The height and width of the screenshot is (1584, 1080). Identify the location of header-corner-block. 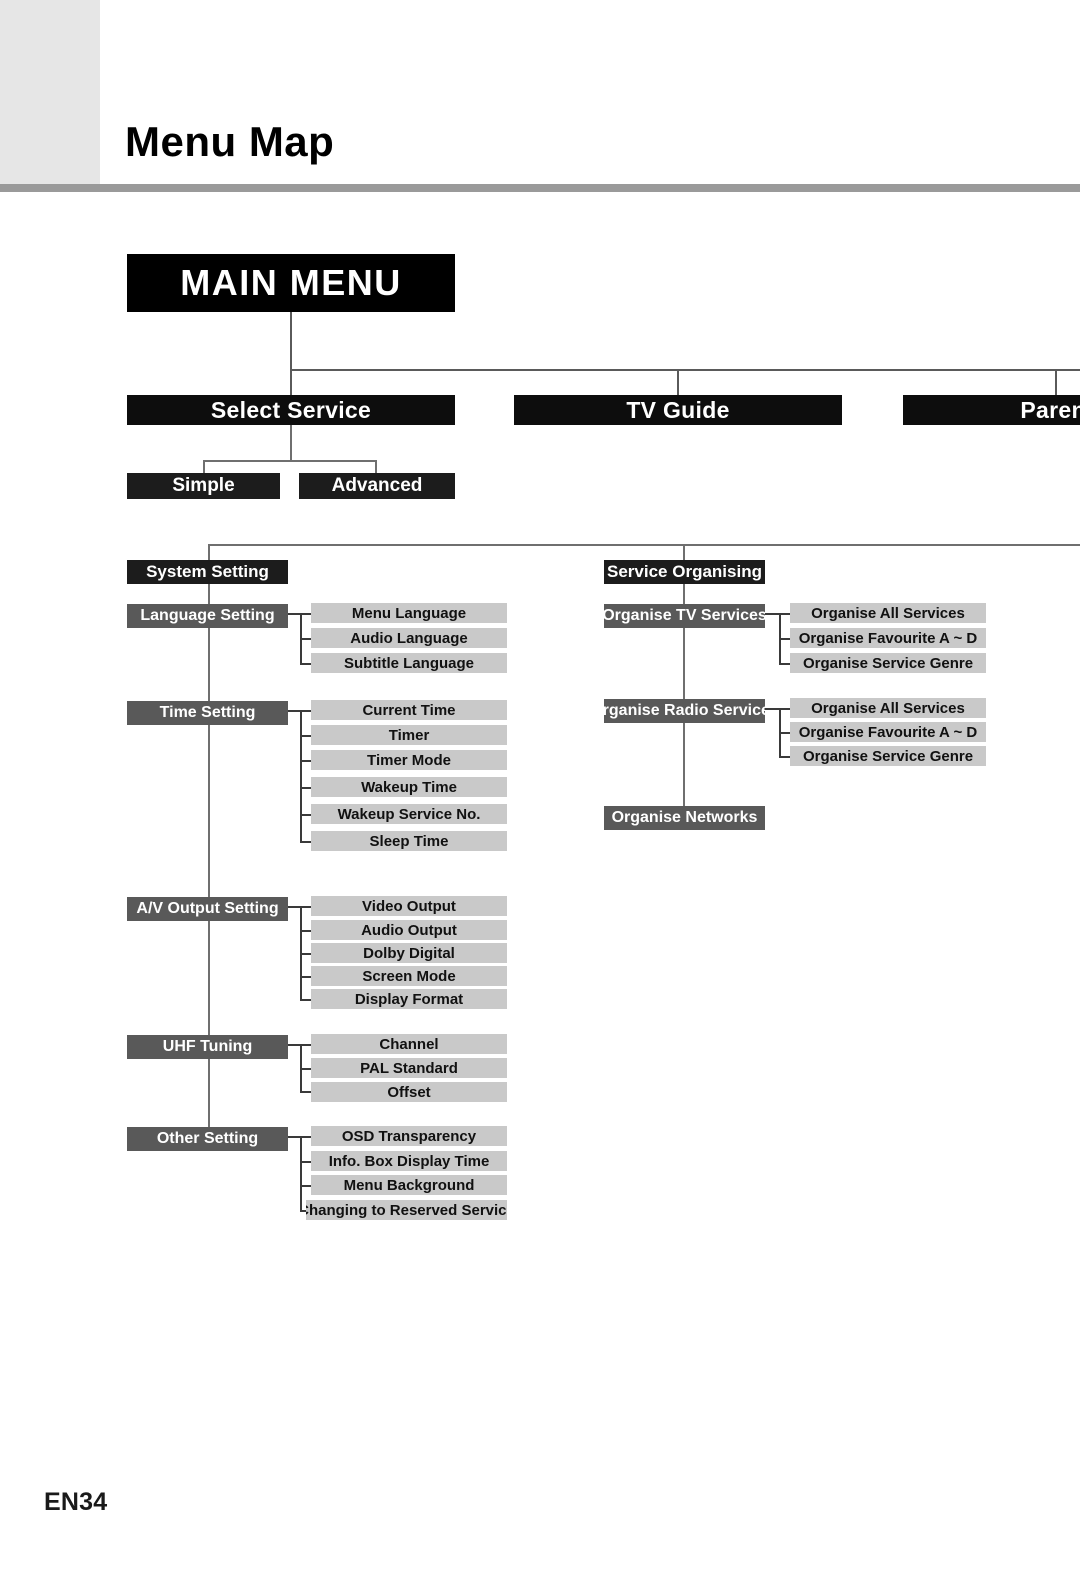
(50, 92).